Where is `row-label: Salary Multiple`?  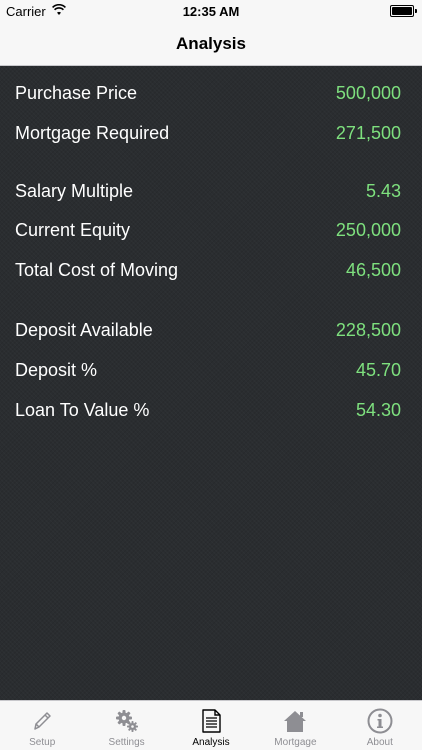
row-label: Salary Multiple is located at coordinates (74, 190).